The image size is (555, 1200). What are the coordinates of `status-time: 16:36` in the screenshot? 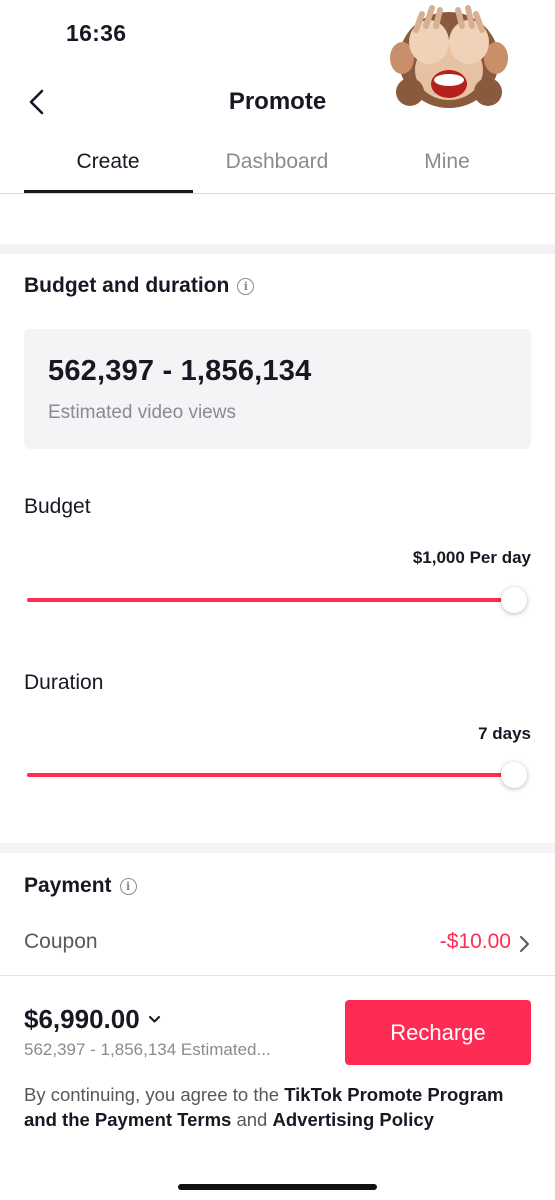 It's located at (96, 33).